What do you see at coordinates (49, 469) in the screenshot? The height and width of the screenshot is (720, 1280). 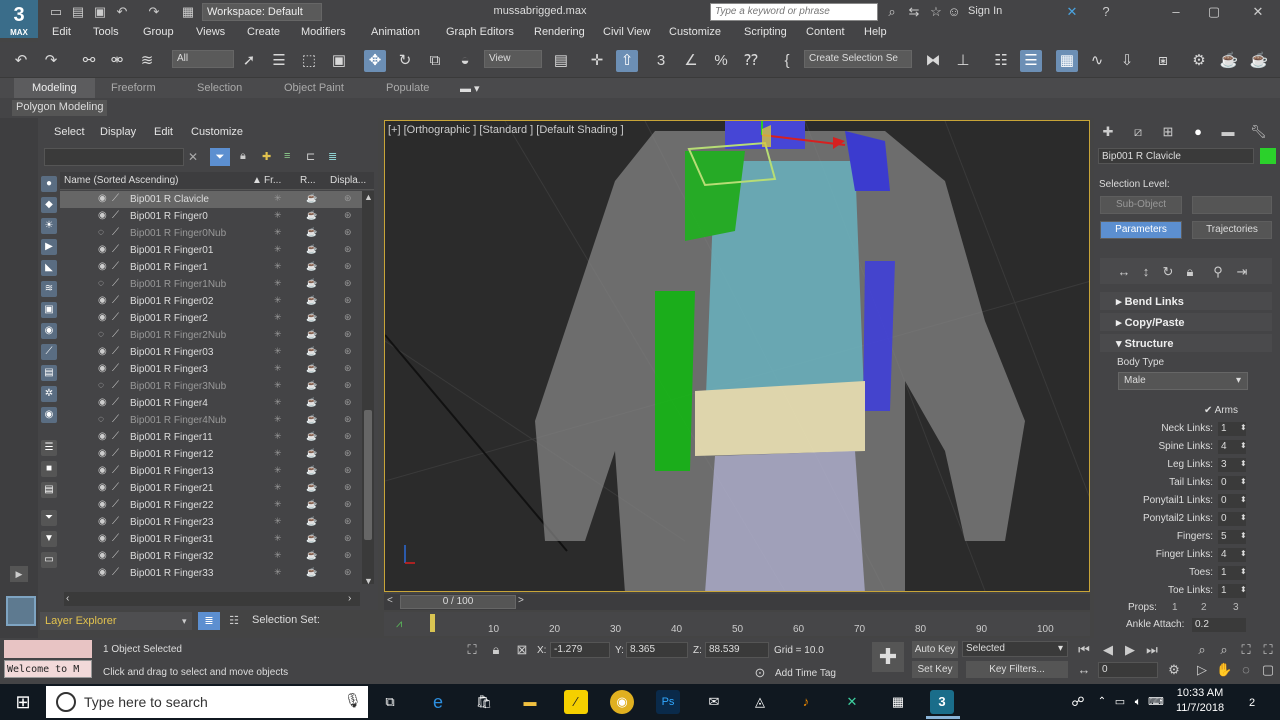 I see `square-icon: ■` at bounding box center [49, 469].